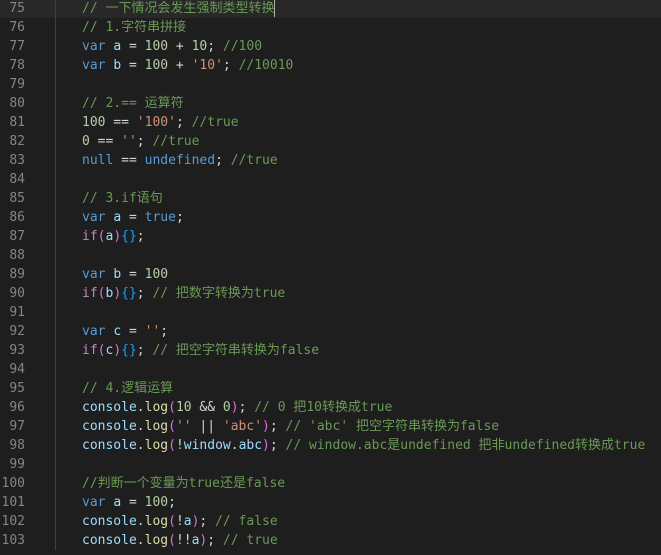 This screenshot has height=555, width=661. Describe the element at coordinates (179, 521) in the screenshot. I see `code-token: !` at that location.